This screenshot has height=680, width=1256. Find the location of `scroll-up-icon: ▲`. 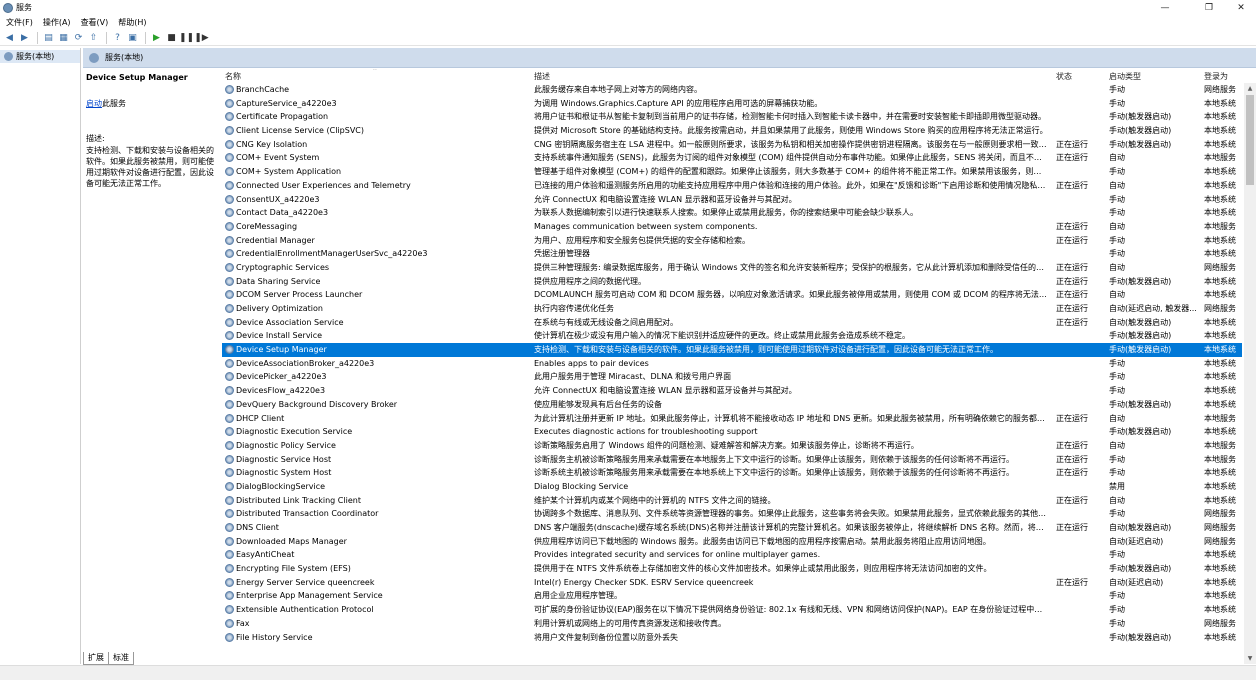

scroll-up-icon: ▲ is located at coordinates (1250, 88).